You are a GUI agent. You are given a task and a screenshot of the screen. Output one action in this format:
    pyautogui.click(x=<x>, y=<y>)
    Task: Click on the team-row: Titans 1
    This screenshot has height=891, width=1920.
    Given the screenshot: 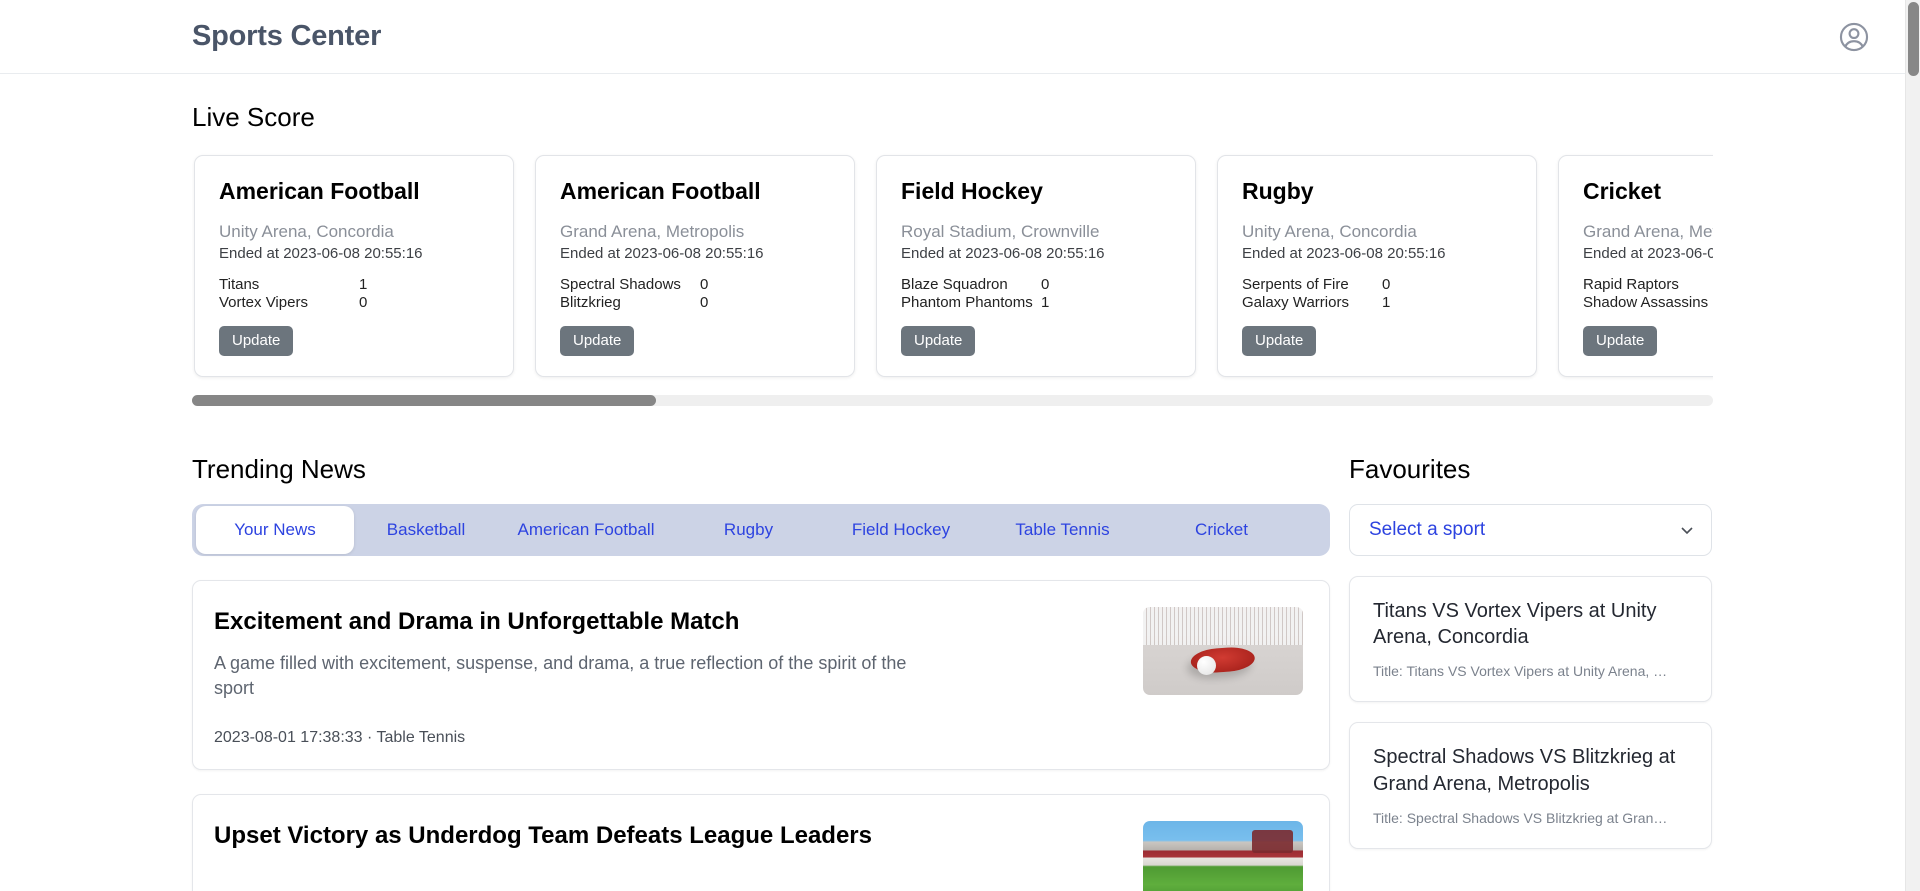 What is the action you would take?
    pyautogui.click(x=354, y=285)
    